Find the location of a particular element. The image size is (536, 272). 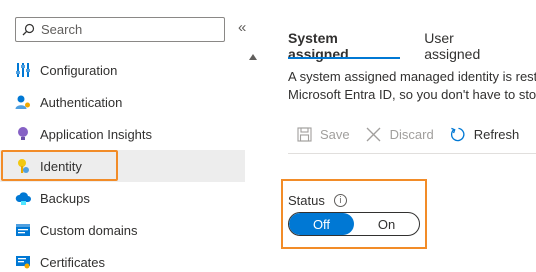

toolbar-divider is located at coordinates (412, 153).